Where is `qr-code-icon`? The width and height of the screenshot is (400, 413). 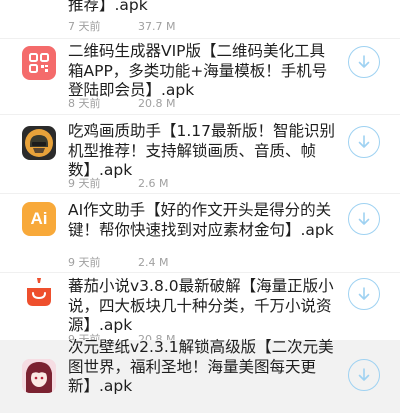
qr-code-icon is located at coordinates (39, 63).